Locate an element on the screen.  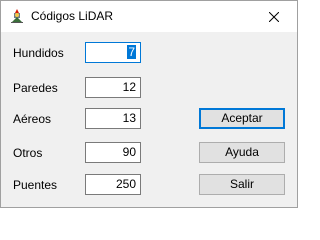
window-title: Códigos LiDAR is located at coordinates (72, 16).